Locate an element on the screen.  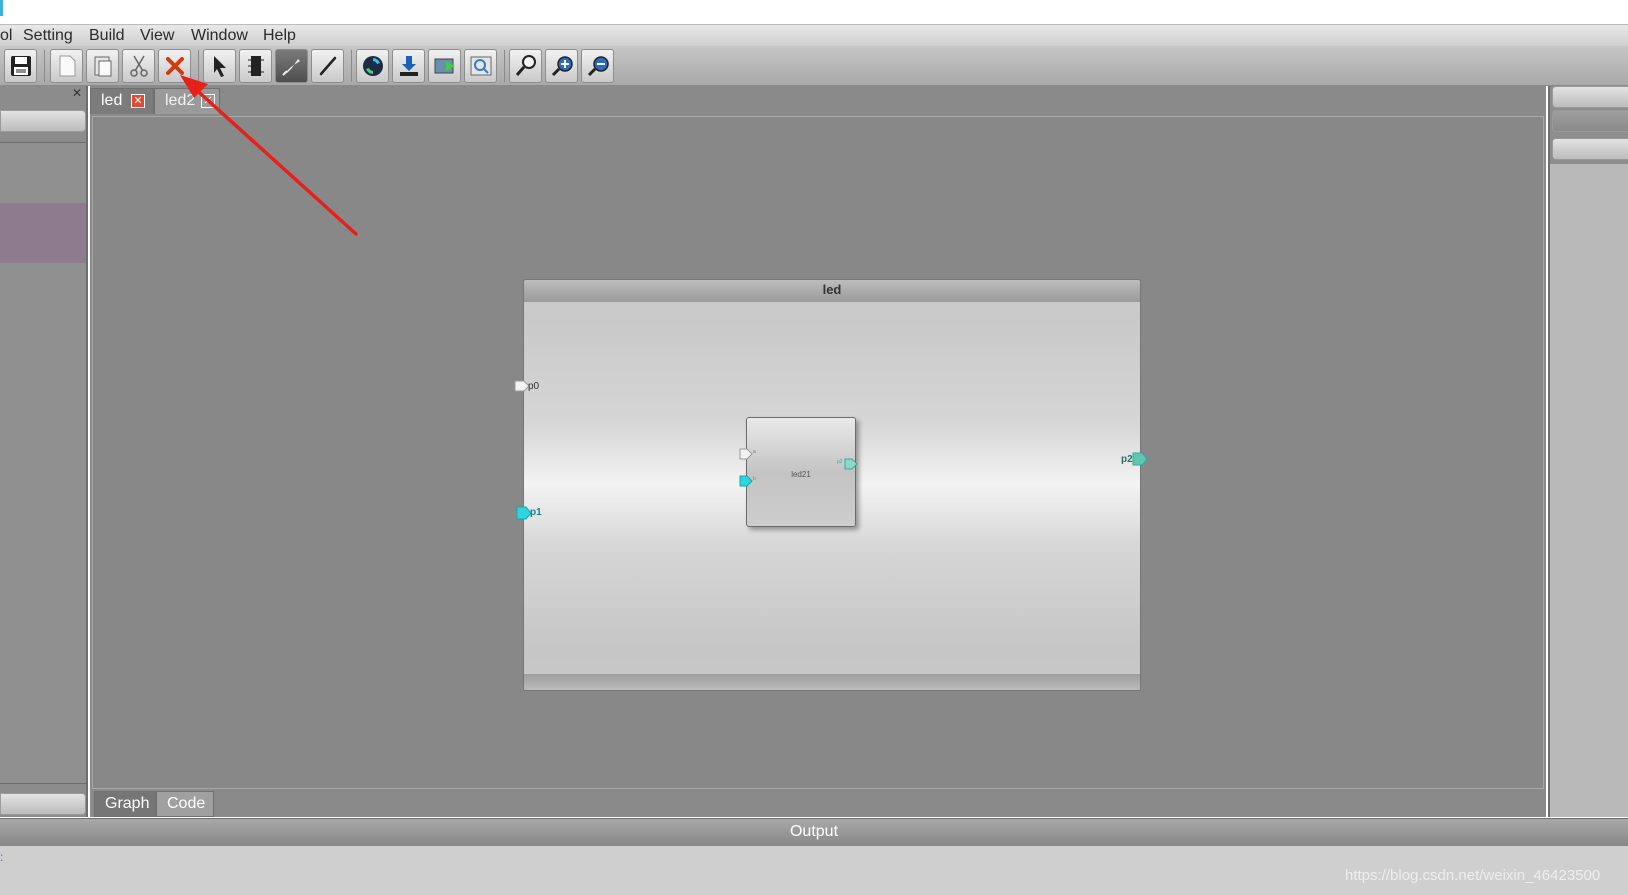
port-p2-icon is located at coordinates (1140, 459).